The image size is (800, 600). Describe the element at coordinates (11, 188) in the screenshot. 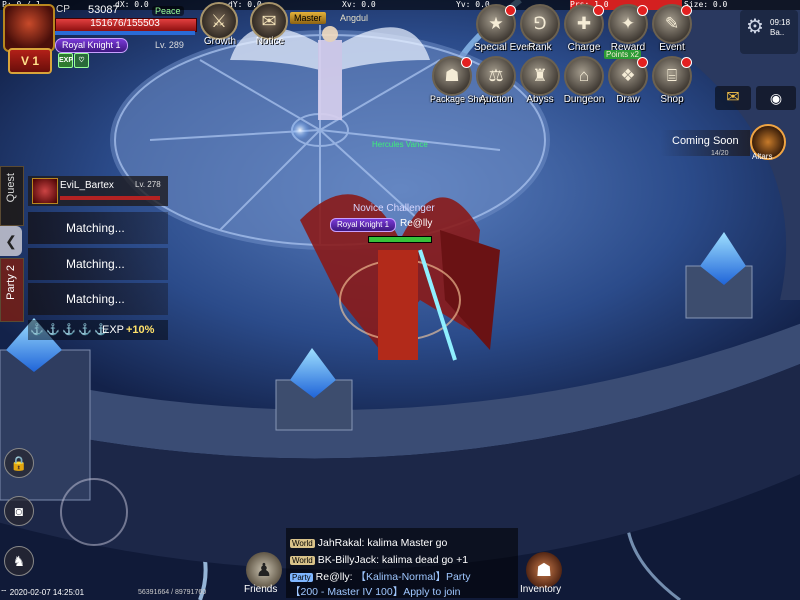

I see `tab-quest-label: Quest` at that location.